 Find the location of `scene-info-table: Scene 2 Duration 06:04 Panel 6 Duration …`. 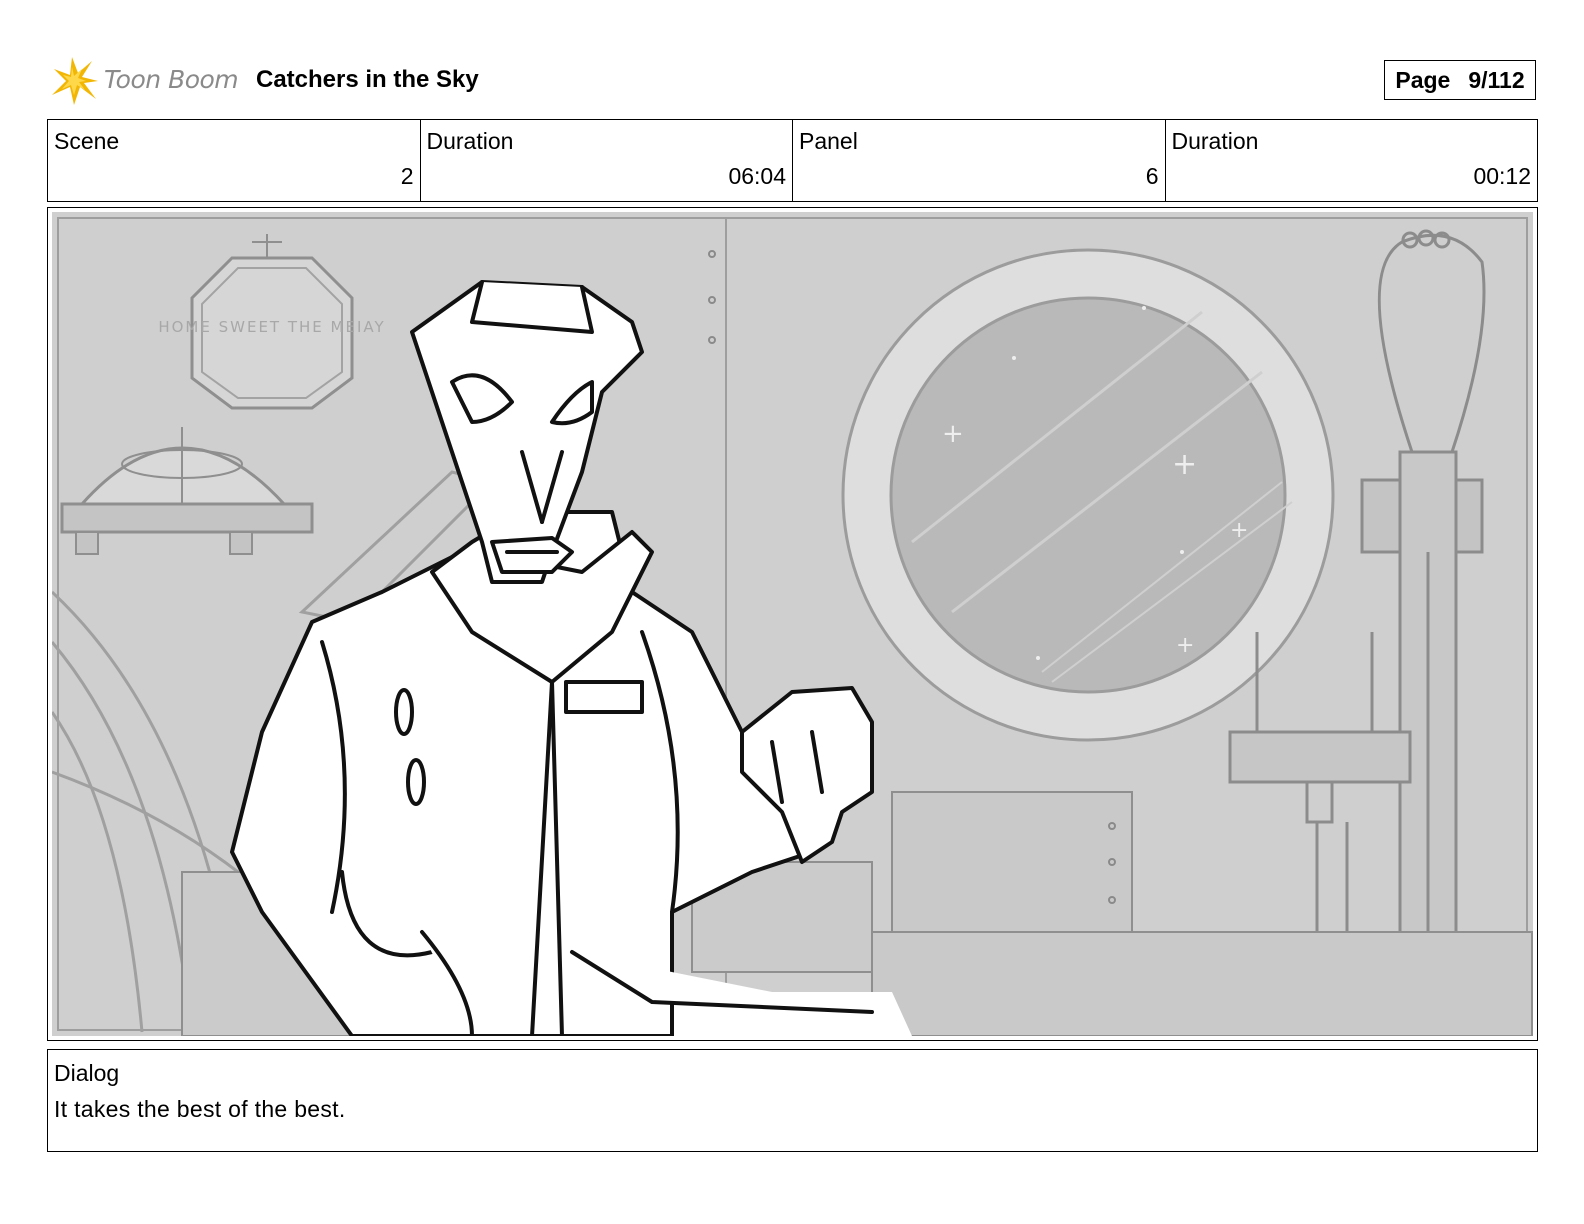

scene-info-table: Scene 2 Duration 06:04 Panel 6 Duration … is located at coordinates (792, 160).